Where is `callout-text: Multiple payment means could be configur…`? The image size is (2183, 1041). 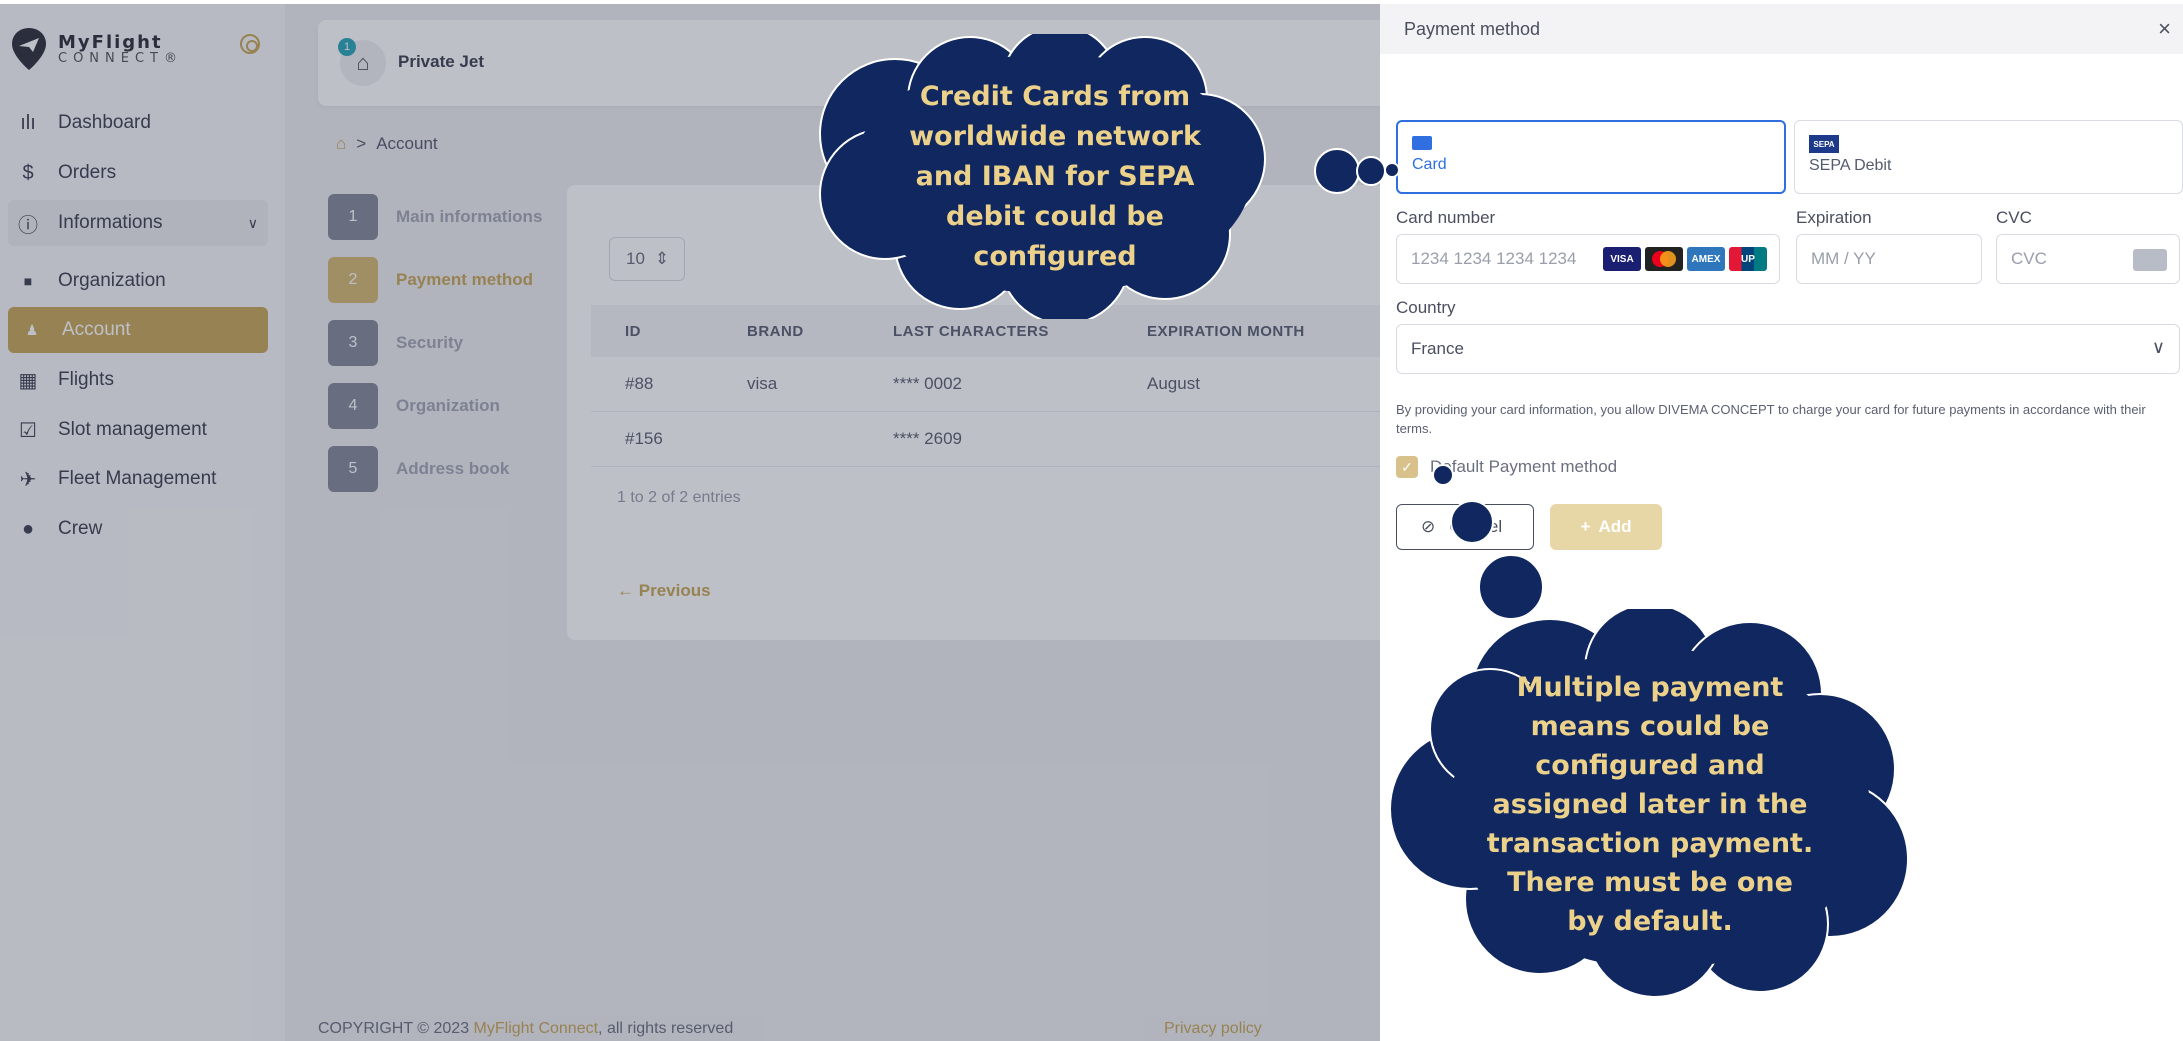 callout-text: Multiple payment means could be configur… is located at coordinates (1650, 804).